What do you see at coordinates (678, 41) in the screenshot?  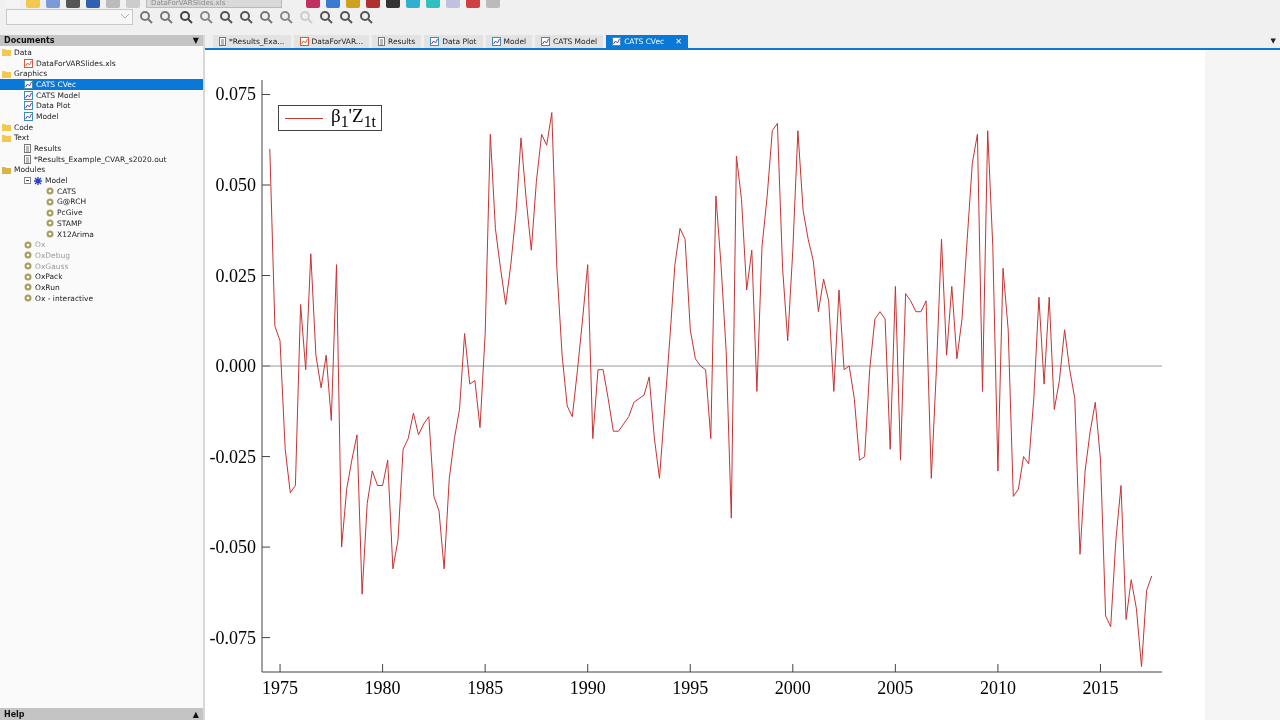 I see `close-icon: ✕` at bounding box center [678, 41].